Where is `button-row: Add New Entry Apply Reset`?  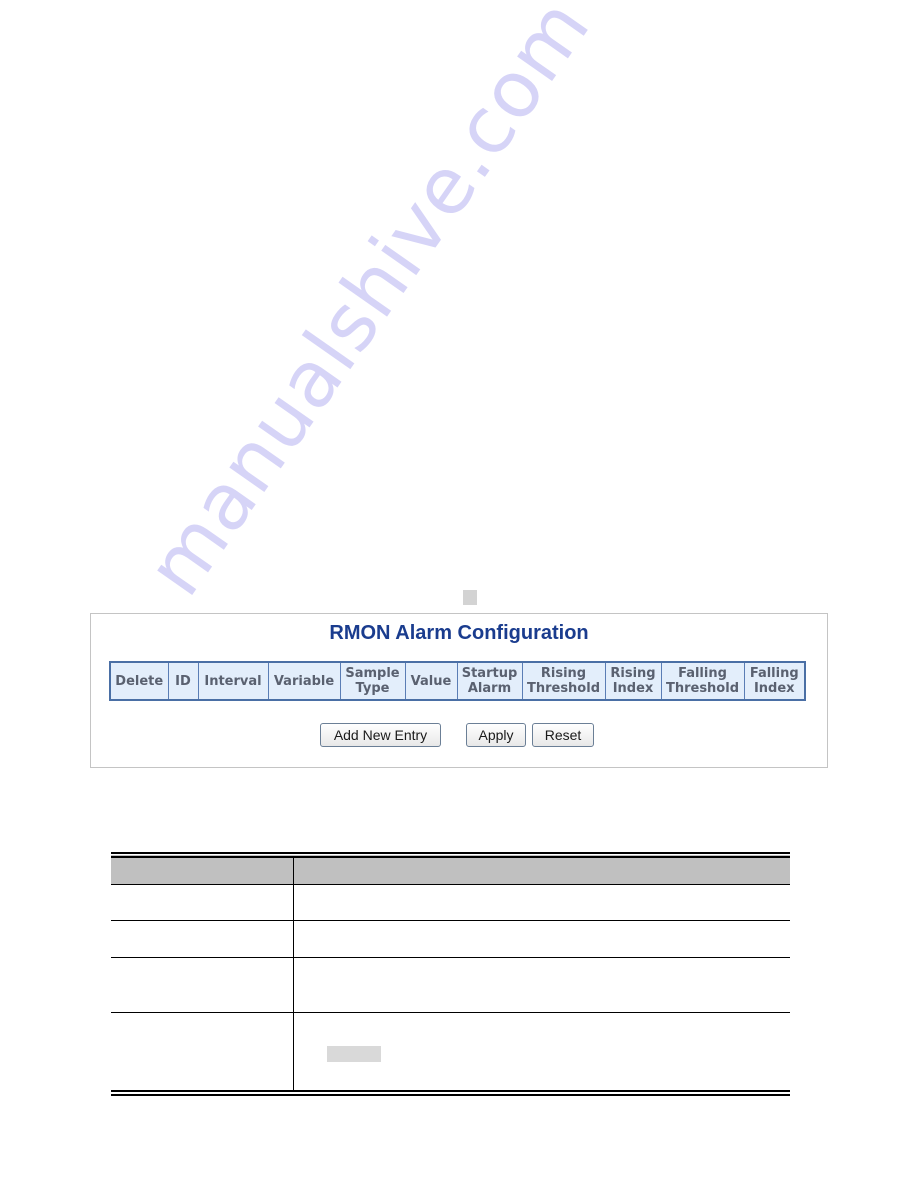 button-row: Add New Entry Apply Reset is located at coordinates (459, 735).